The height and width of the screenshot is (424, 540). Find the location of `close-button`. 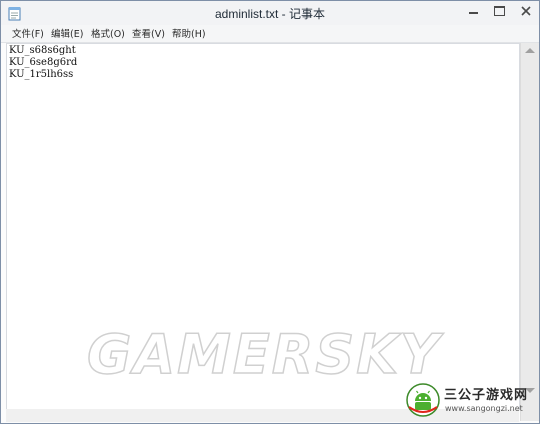

close-button is located at coordinates (525, 11).